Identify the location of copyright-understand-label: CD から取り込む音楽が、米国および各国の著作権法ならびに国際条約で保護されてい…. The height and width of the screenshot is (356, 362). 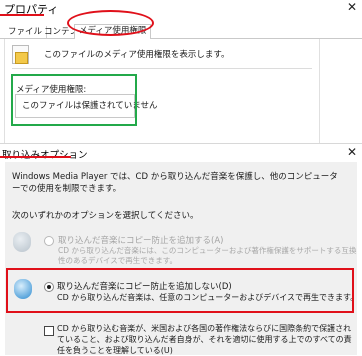
(204, 339).